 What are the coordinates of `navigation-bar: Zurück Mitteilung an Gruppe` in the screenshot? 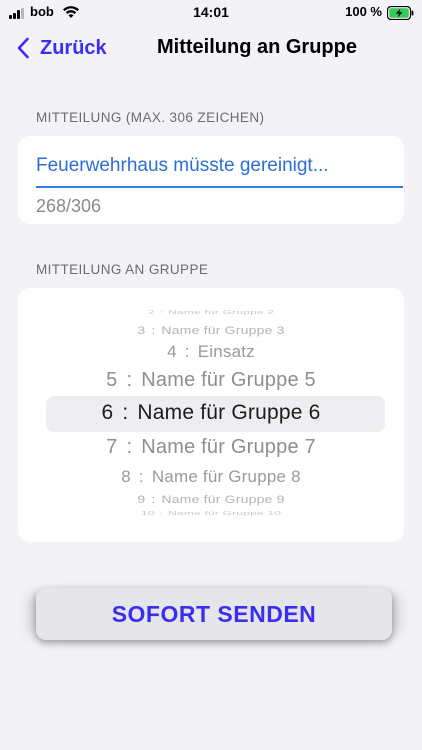 It's located at (211, 48).